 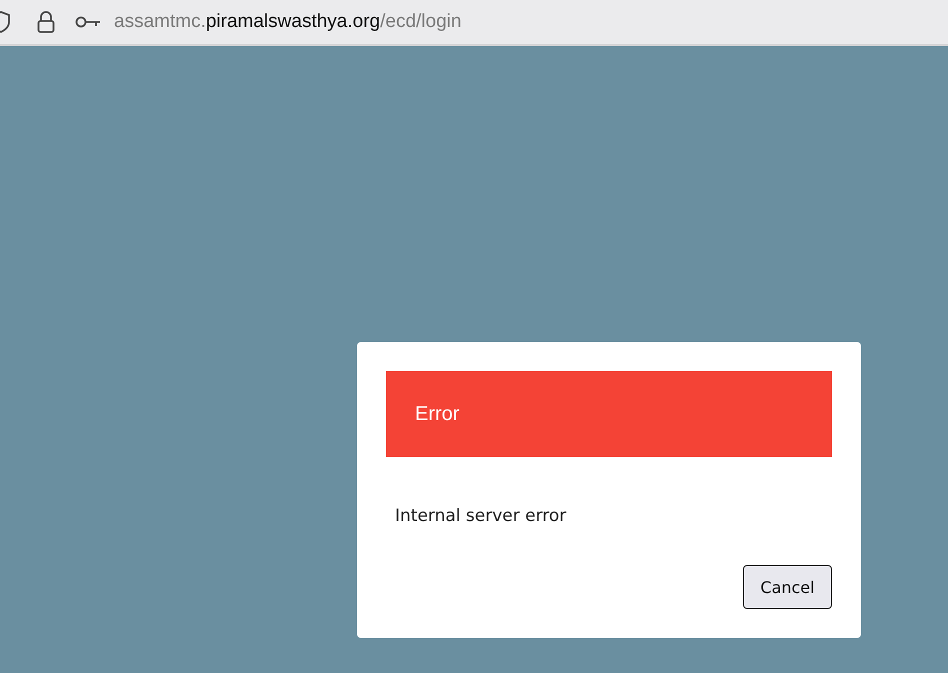 I want to click on dialog-title: Error, so click(x=609, y=414).